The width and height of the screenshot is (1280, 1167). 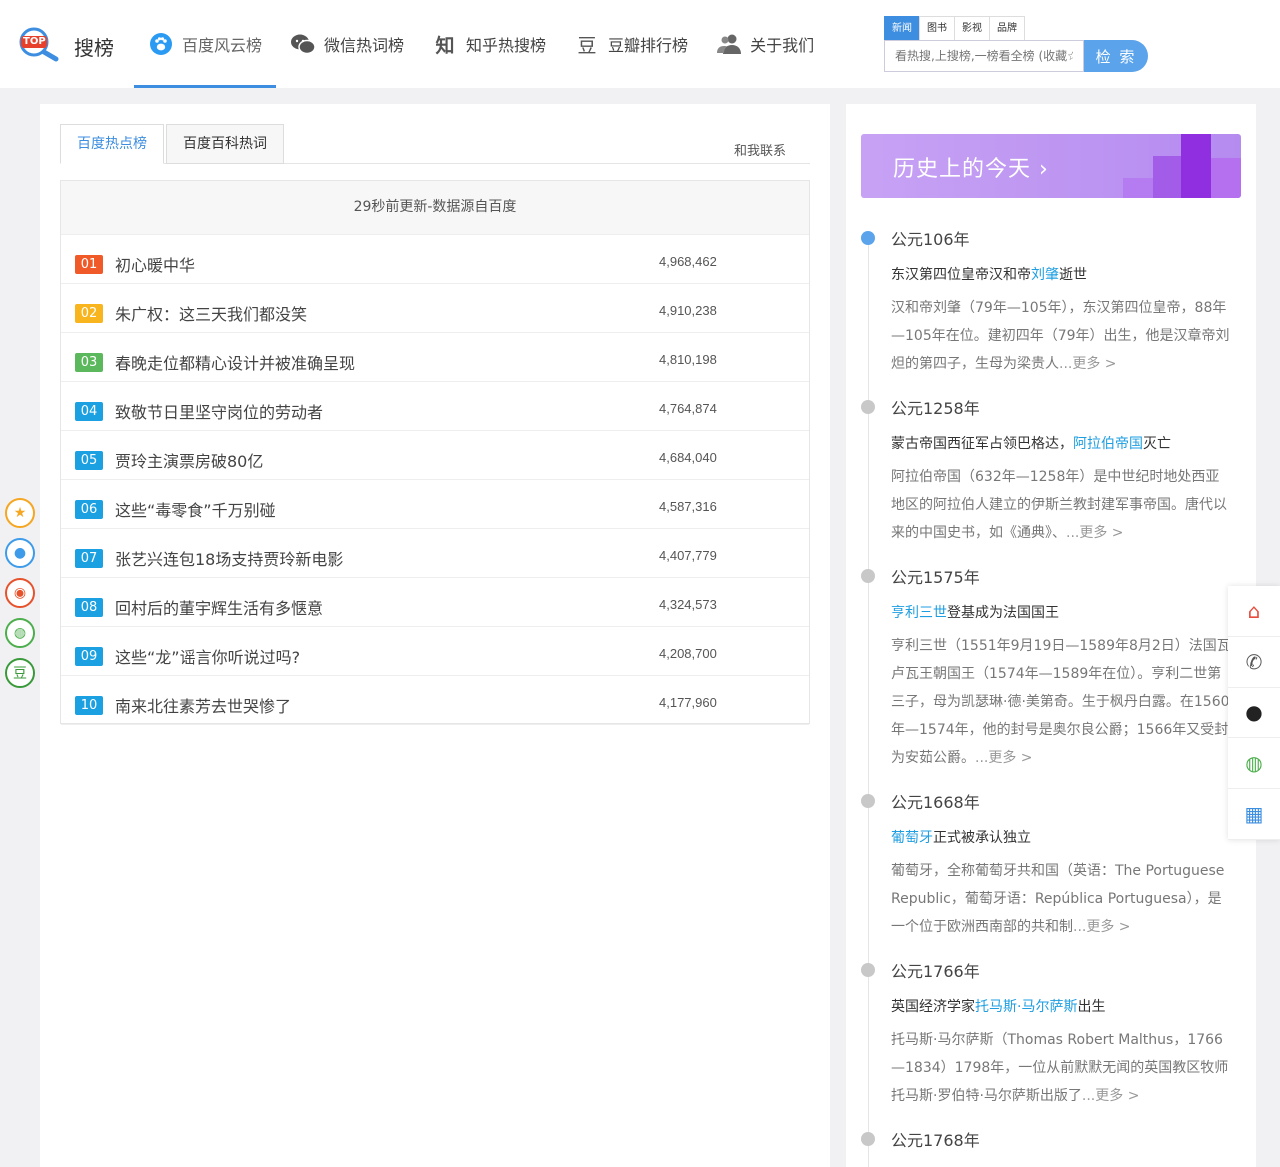 What do you see at coordinates (587, 45) in the screenshot?
I see `douban-icon: 豆` at bounding box center [587, 45].